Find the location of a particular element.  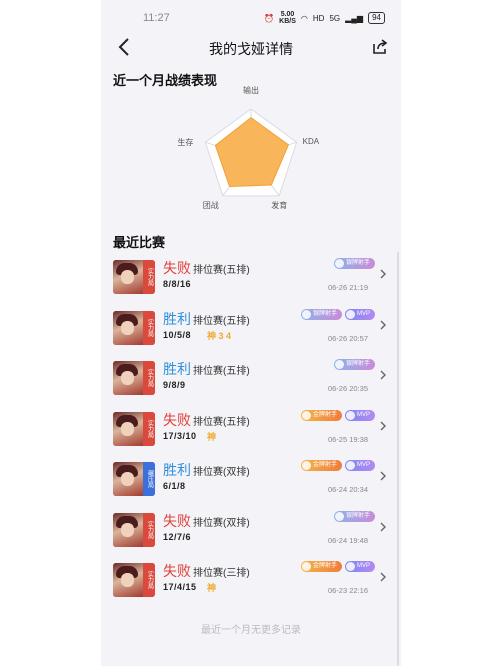

match-row: 实力局 胜利 排位赛(五排) 9/8/9 银牌射手 06-26 20:35 is located at coordinates (252, 380).